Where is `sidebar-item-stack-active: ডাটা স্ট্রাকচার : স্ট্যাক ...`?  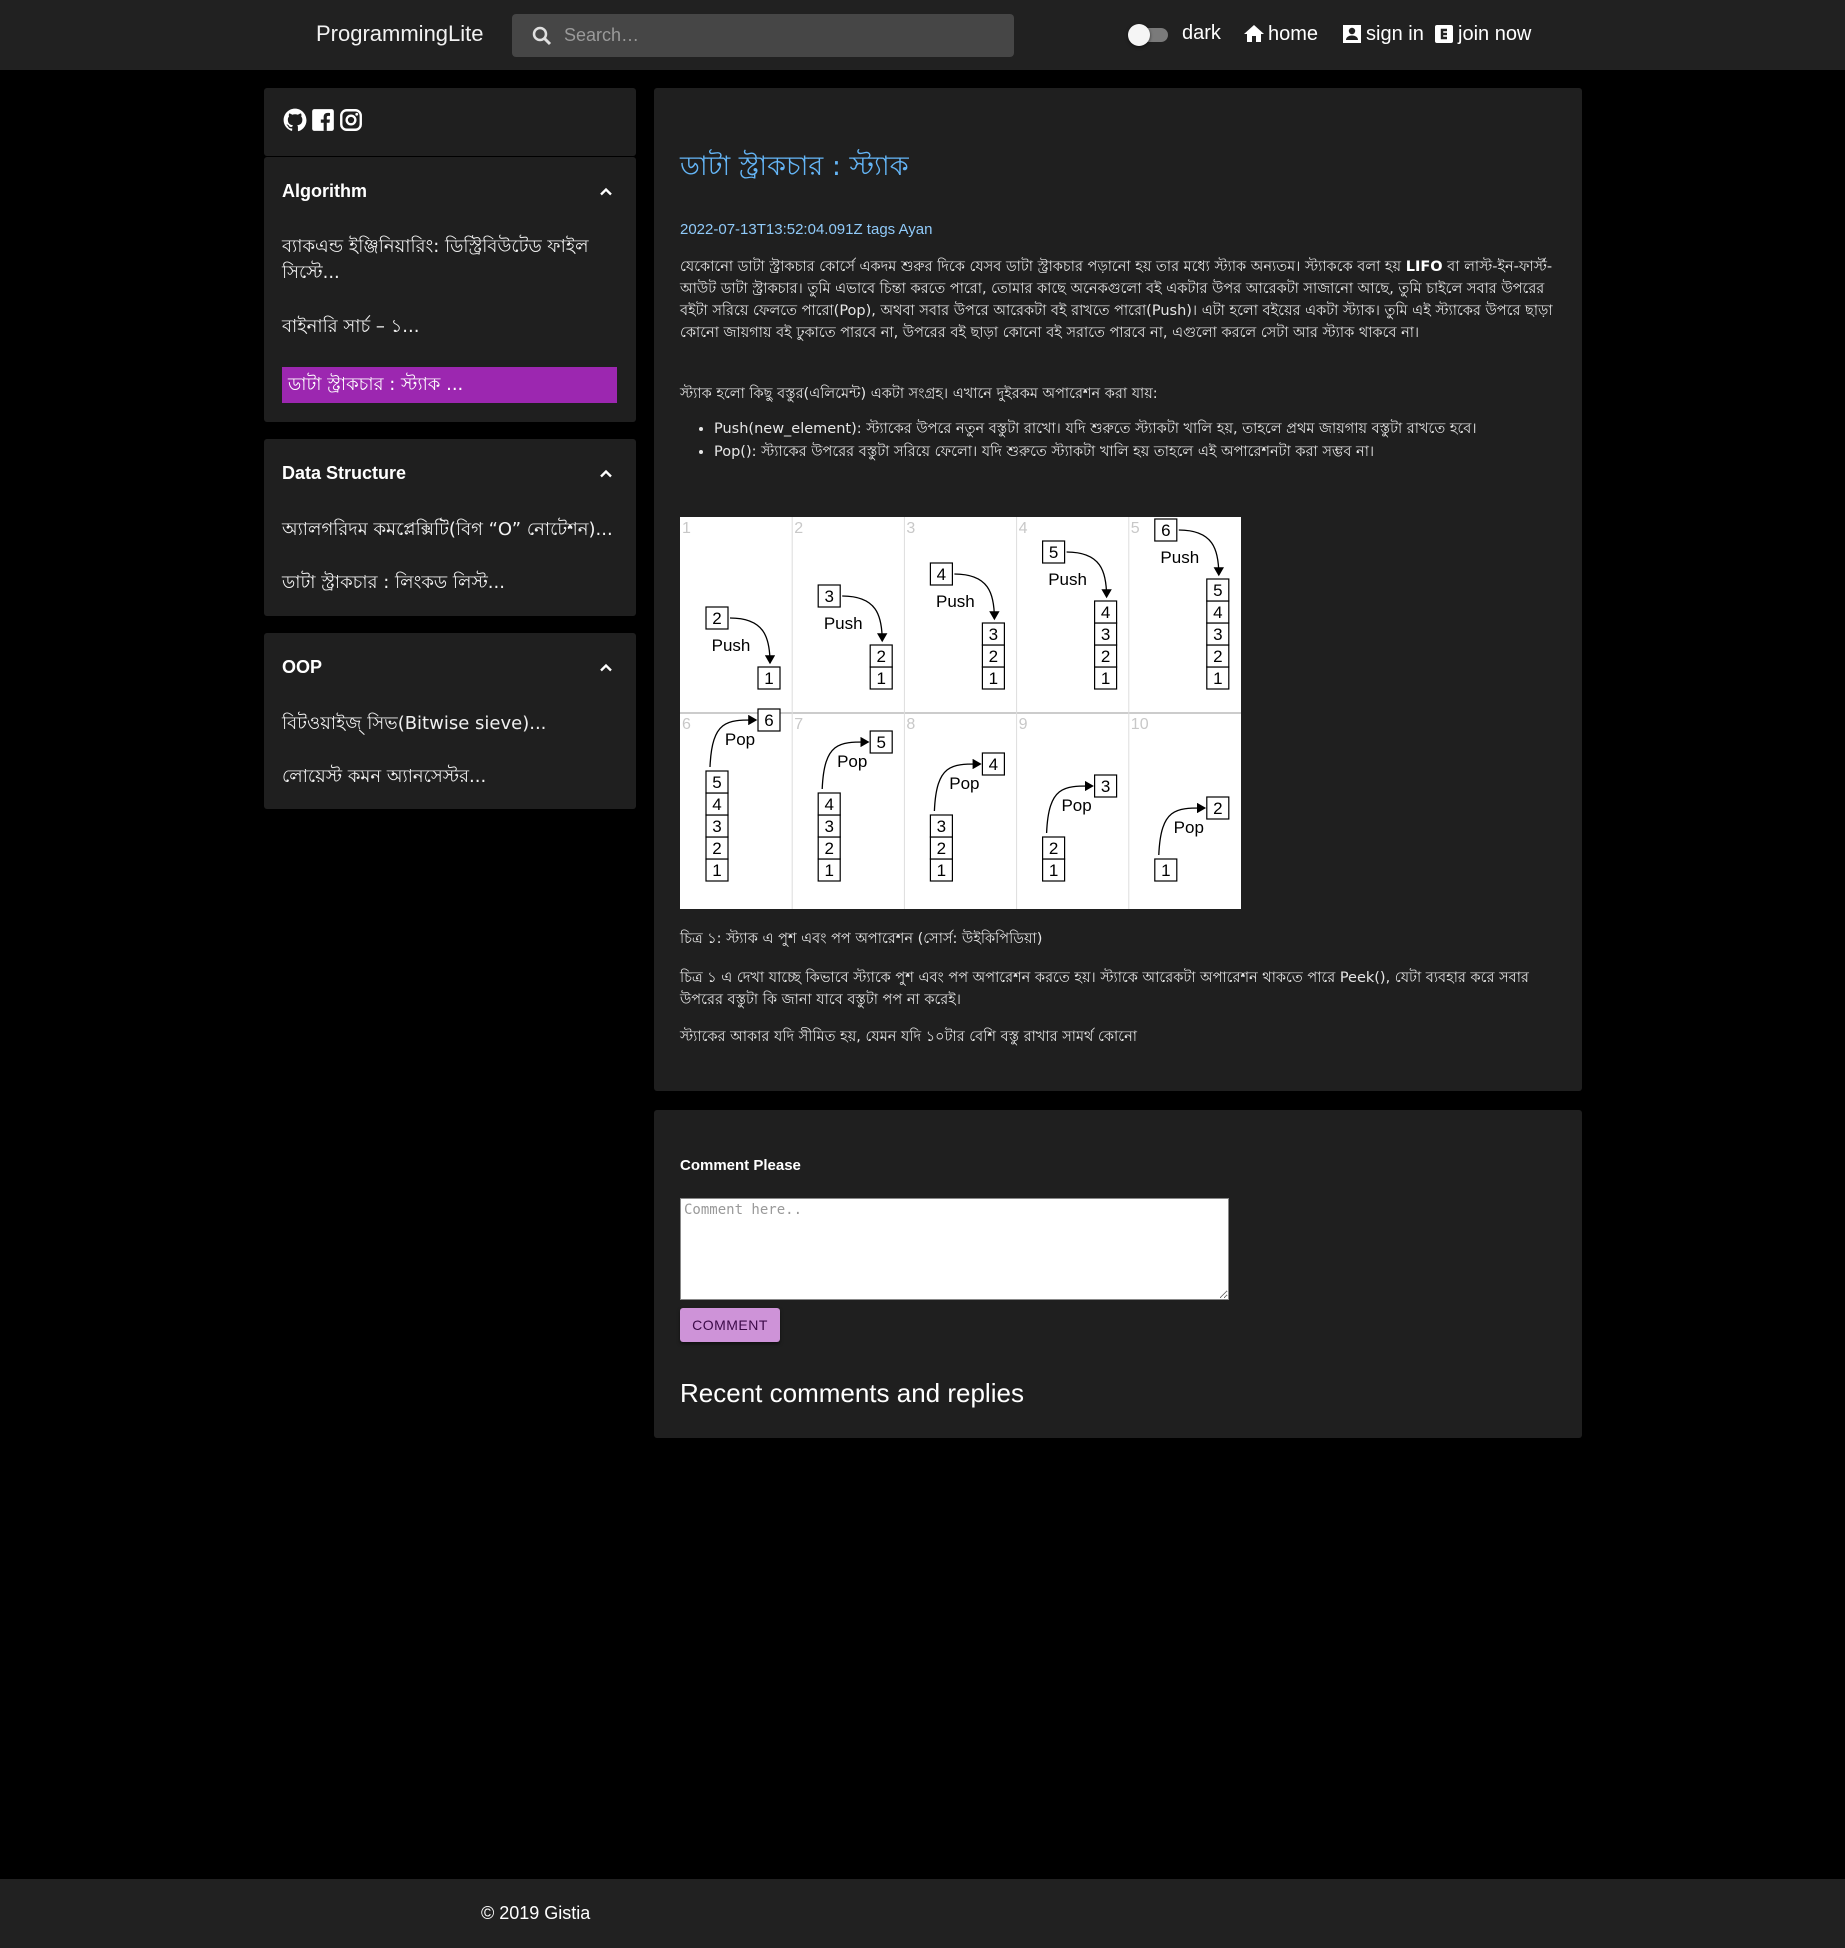
sidebar-item-stack-active: ডাটা স্ট্রাকচার : স্ট্যাক ... is located at coordinates (449, 385).